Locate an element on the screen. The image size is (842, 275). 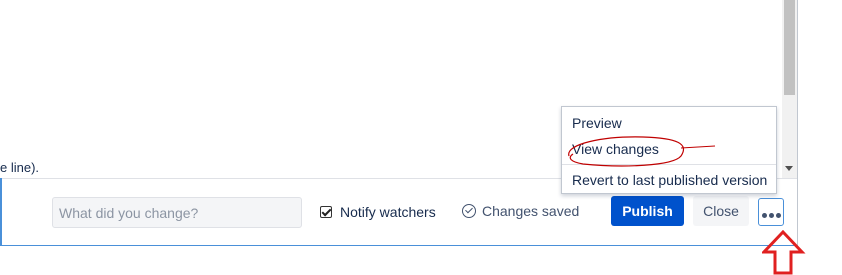
checkbox-checked-icon is located at coordinates (326, 212).